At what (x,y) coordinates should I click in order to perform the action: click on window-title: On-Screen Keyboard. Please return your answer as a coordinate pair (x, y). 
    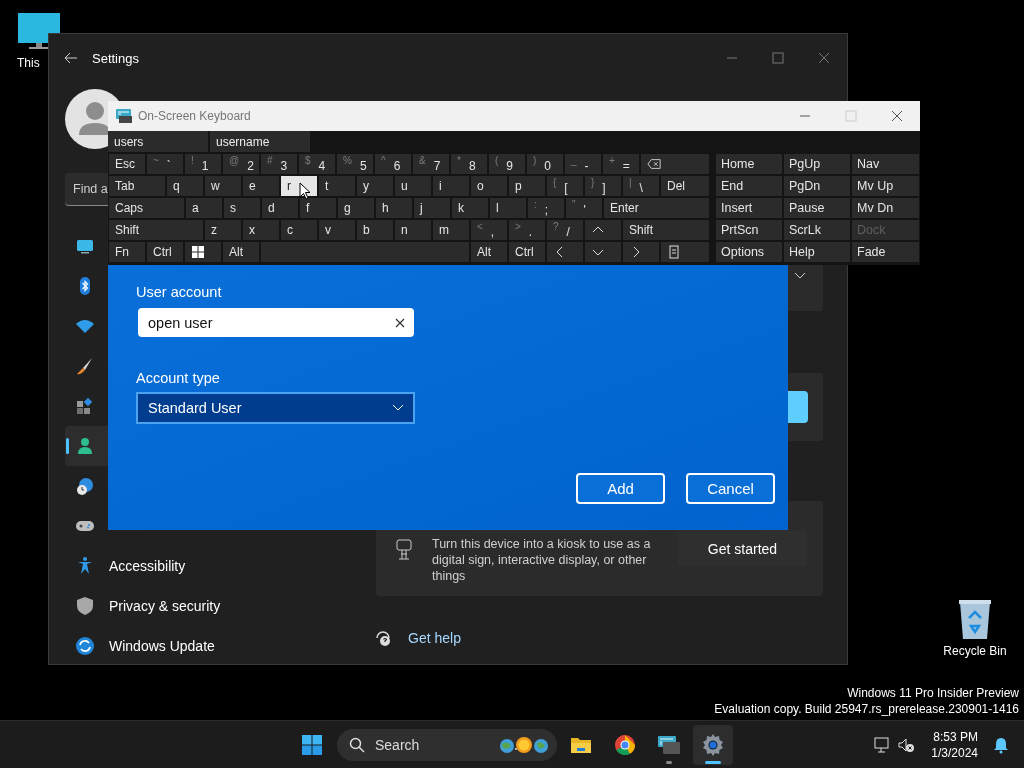
    Looking at the image, I should click on (194, 116).